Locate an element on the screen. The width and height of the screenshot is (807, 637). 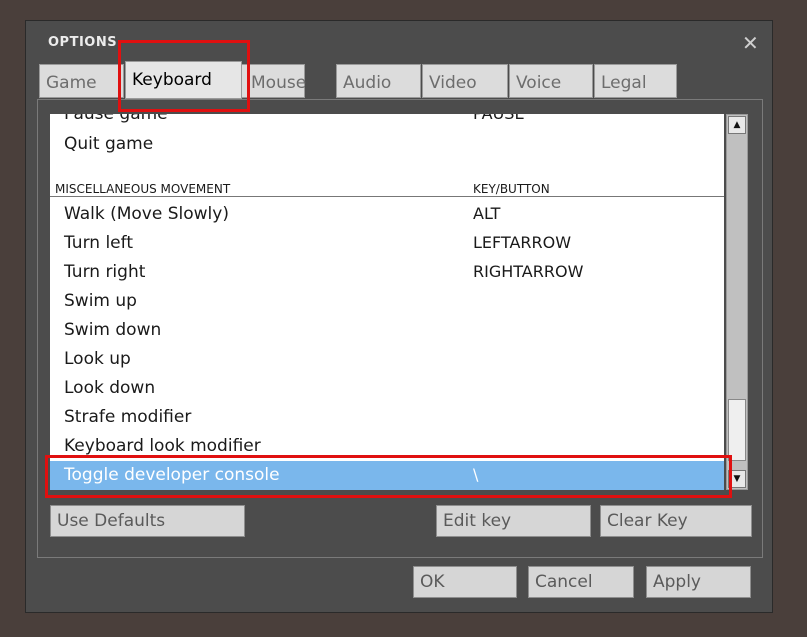
use-defaults-button: Use Defaults is located at coordinates (147, 521).